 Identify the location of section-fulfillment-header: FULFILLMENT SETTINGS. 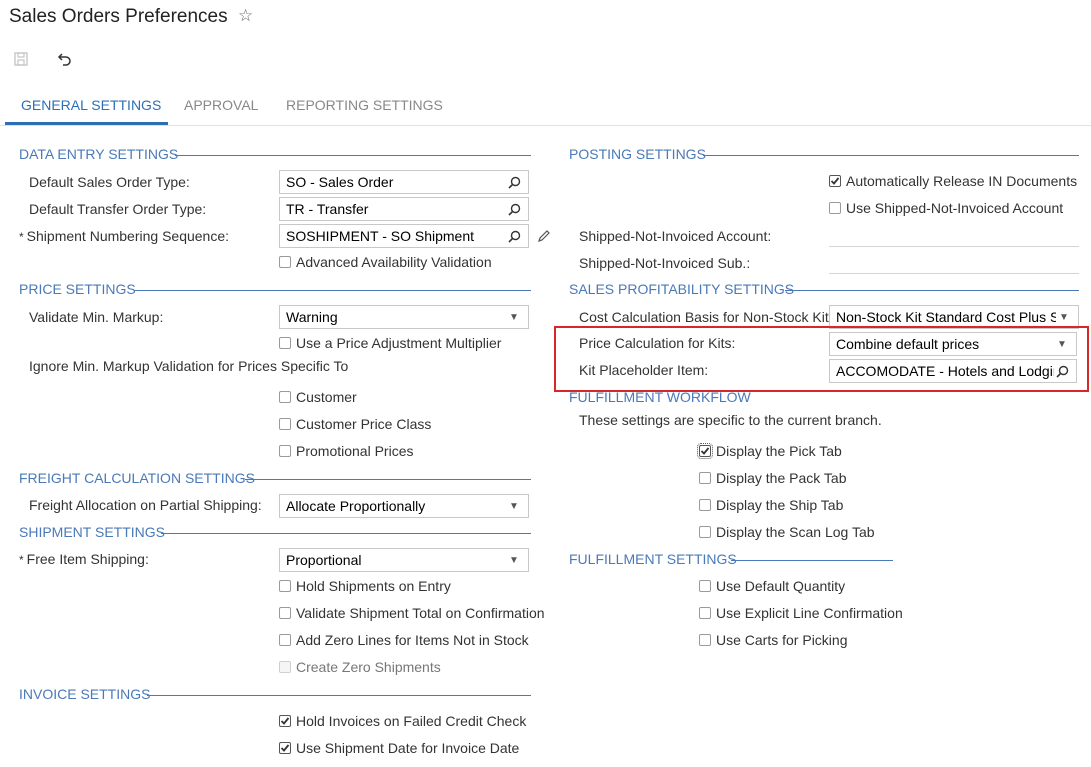
(653, 559).